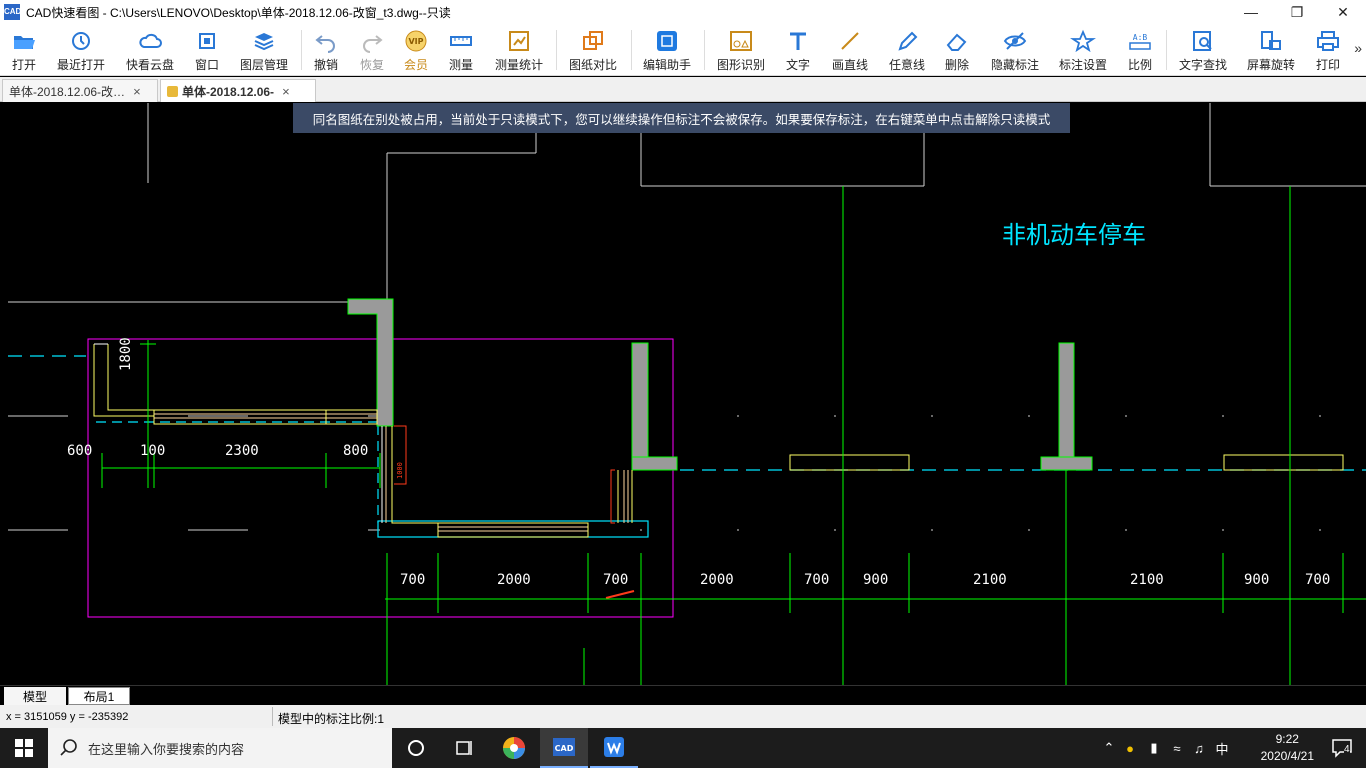  I want to click on vip-icon: VIP, so click(416, 41).